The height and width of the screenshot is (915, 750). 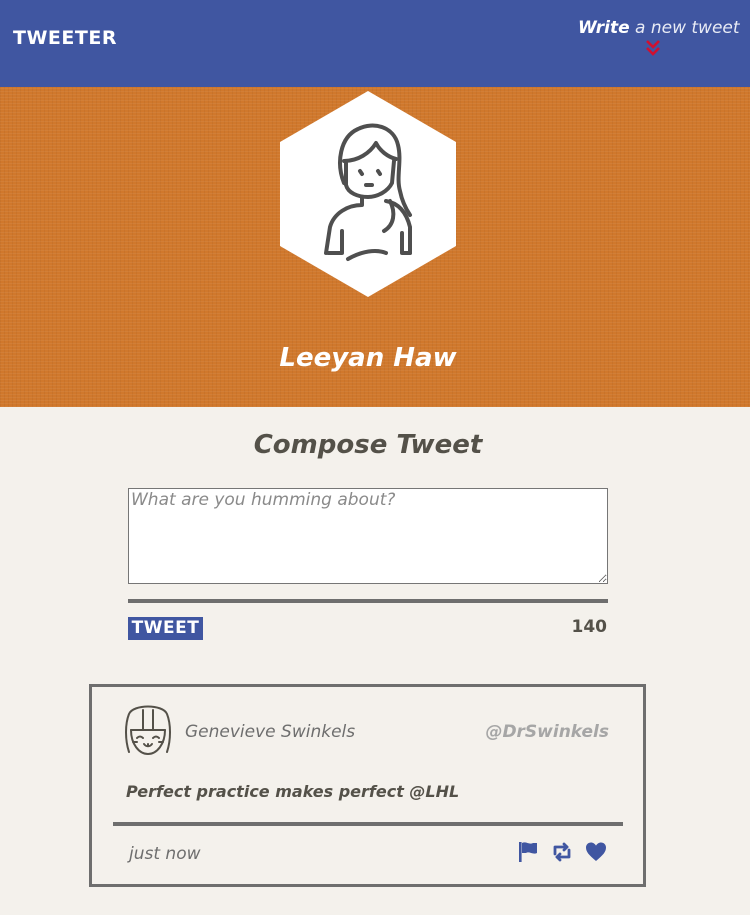 I want to click on tweet-content: Perfect practice makes perfect @LHL, so click(x=293, y=791).